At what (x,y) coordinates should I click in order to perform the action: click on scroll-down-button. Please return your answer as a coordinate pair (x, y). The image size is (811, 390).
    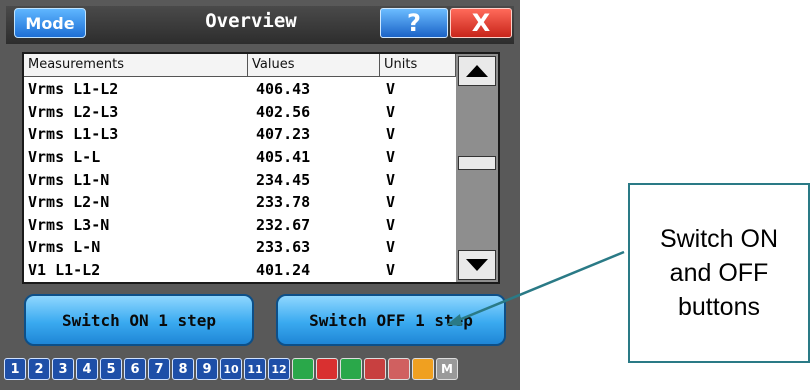
    Looking at the image, I should click on (477, 265).